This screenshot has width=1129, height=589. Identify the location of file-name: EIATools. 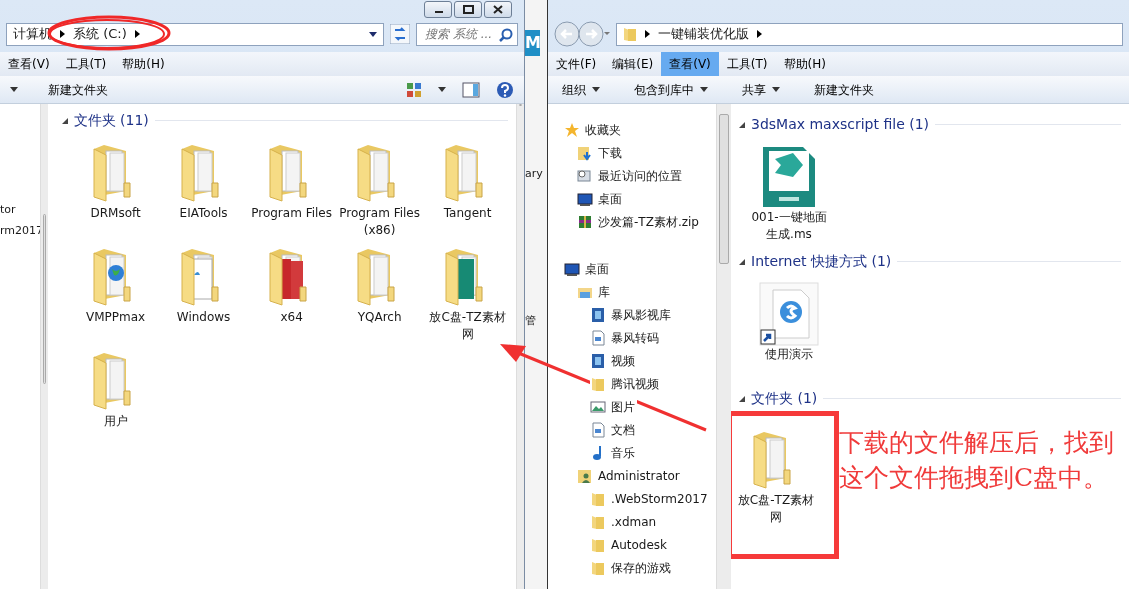
(203, 213).